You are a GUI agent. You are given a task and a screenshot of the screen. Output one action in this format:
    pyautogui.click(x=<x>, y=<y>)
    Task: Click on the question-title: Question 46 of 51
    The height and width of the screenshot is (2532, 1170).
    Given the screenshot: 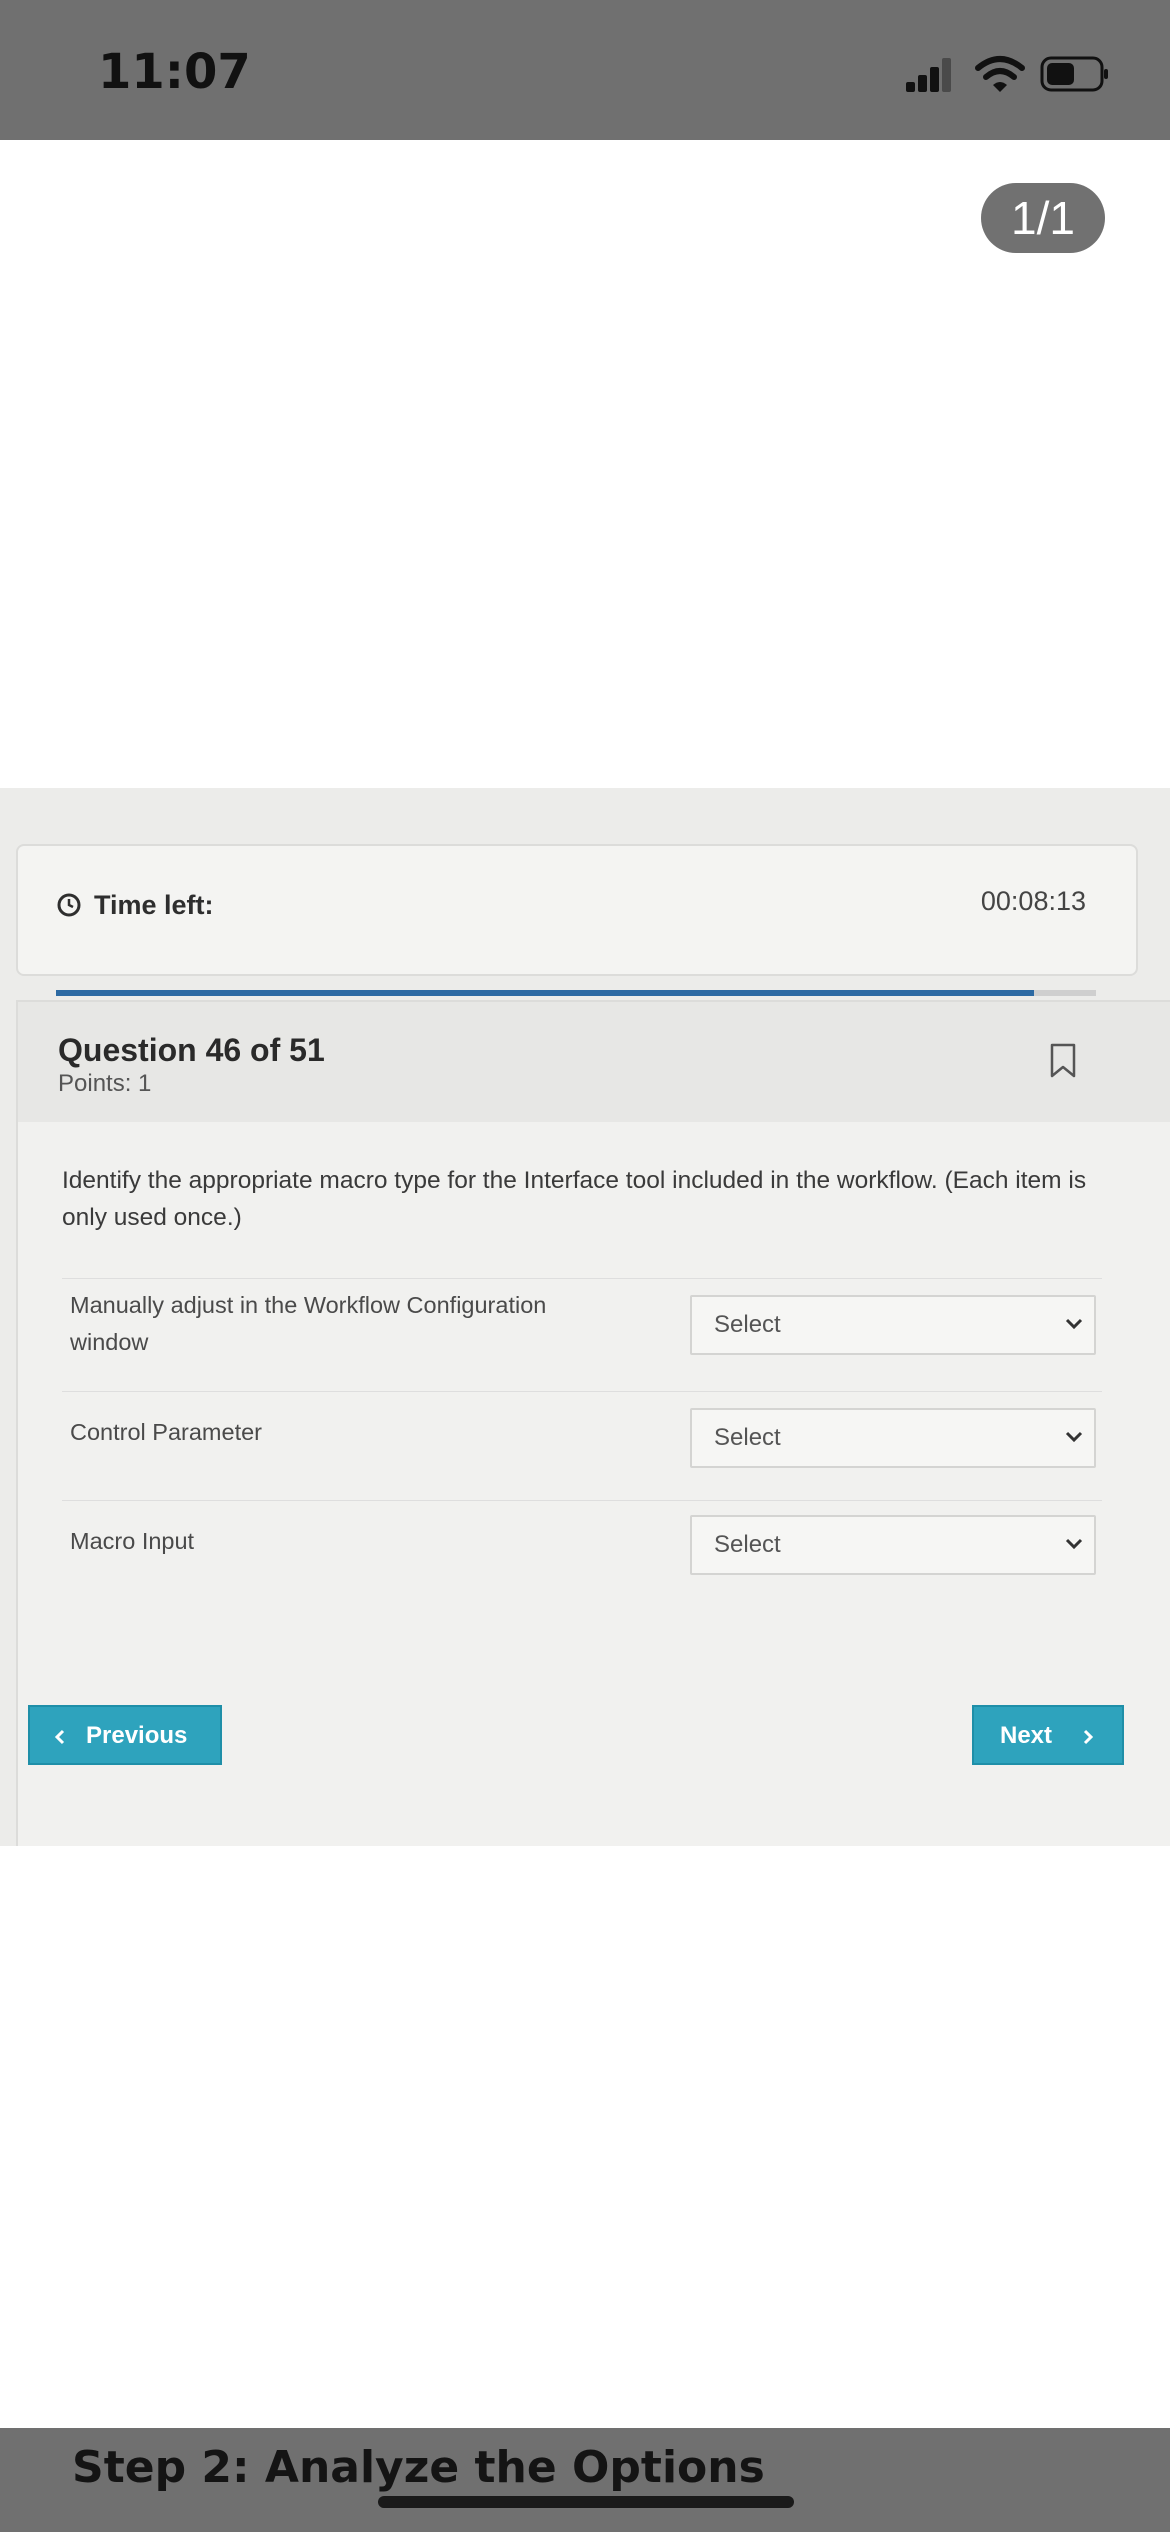 What is the action you would take?
    pyautogui.click(x=191, y=1050)
    